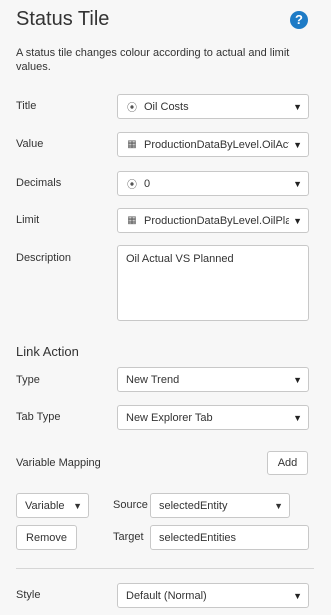  What do you see at coordinates (28, 595) in the screenshot?
I see `style-label: Style` at bounding box center [28, 595].